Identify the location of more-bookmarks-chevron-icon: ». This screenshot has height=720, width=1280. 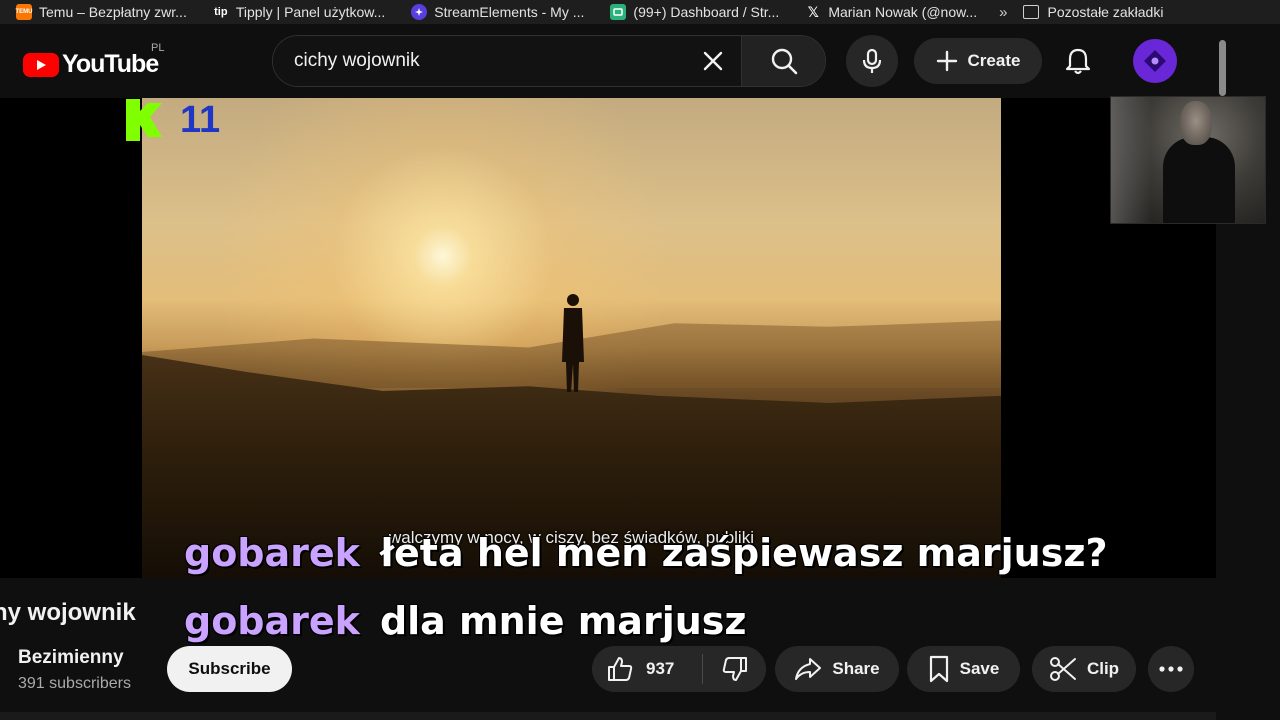
(1003, 12).